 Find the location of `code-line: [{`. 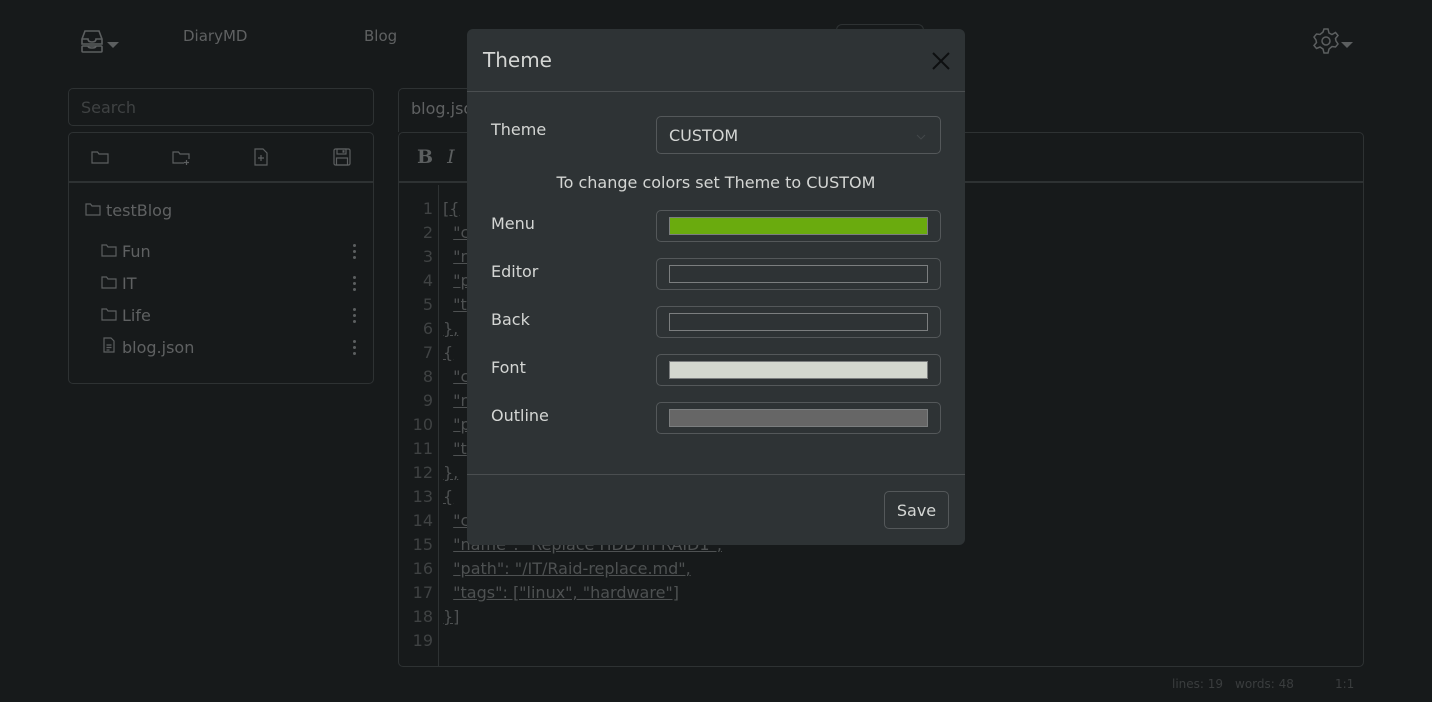

code-line: [{ is located at coordinates (451, 208).